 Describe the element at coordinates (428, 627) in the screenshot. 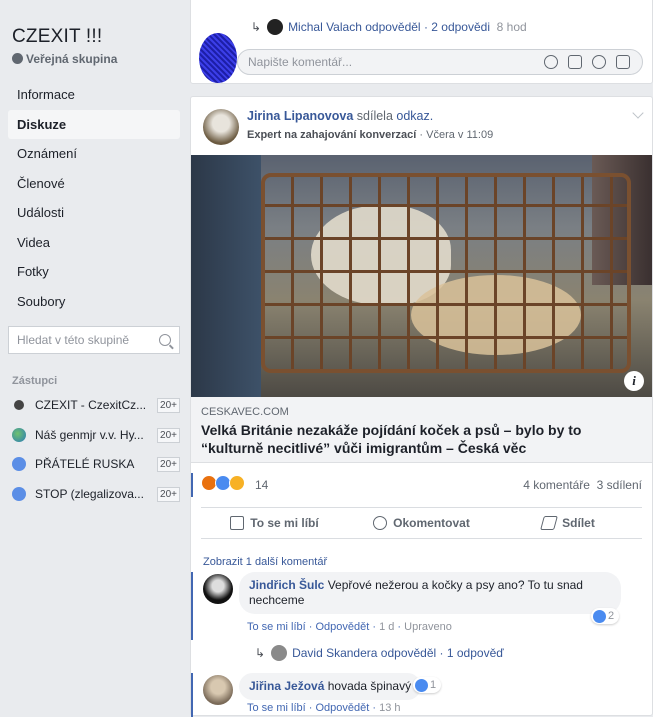

I see `comment-edited: Upraveno` at that location.